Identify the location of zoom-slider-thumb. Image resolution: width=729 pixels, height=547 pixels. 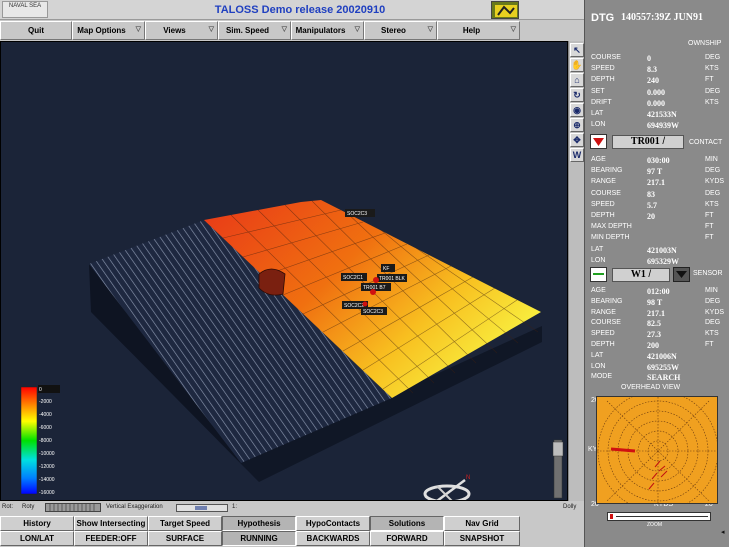
(611, 516).